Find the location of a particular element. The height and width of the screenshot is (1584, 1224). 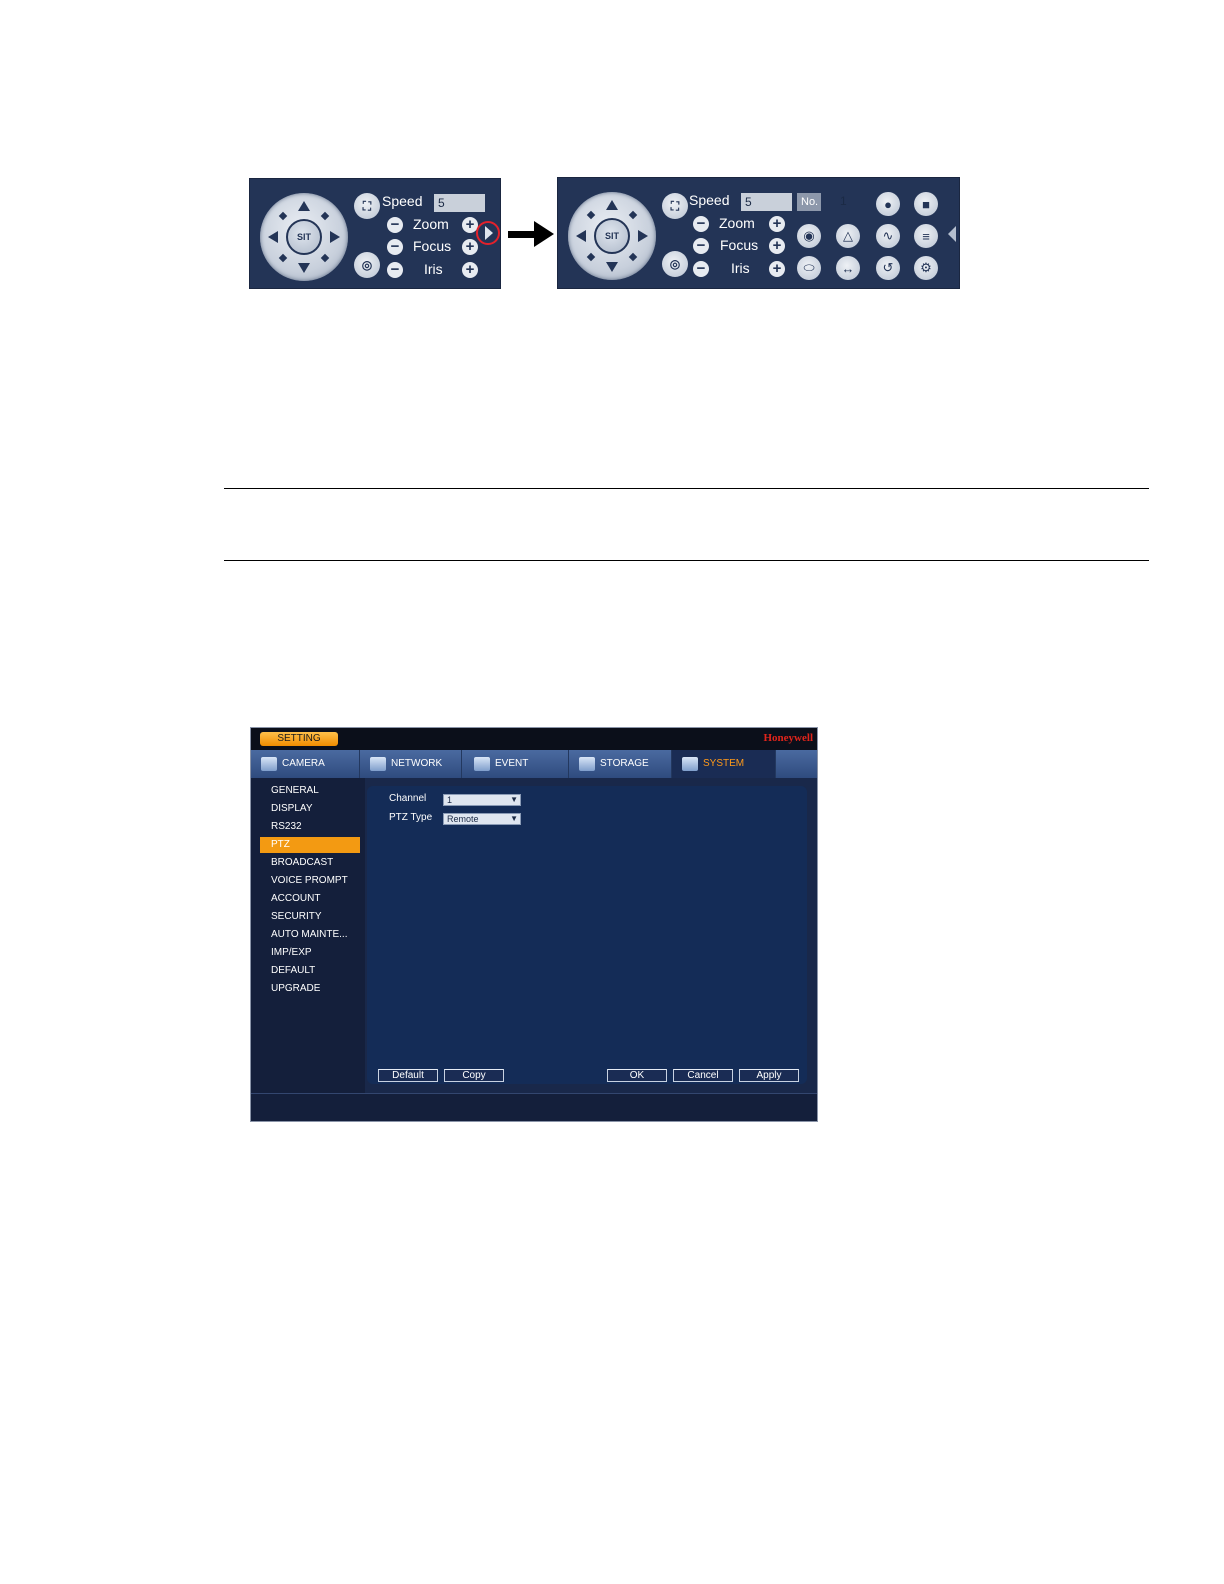

setting-title-tab: SETTING is located at coordinates (299, 739).